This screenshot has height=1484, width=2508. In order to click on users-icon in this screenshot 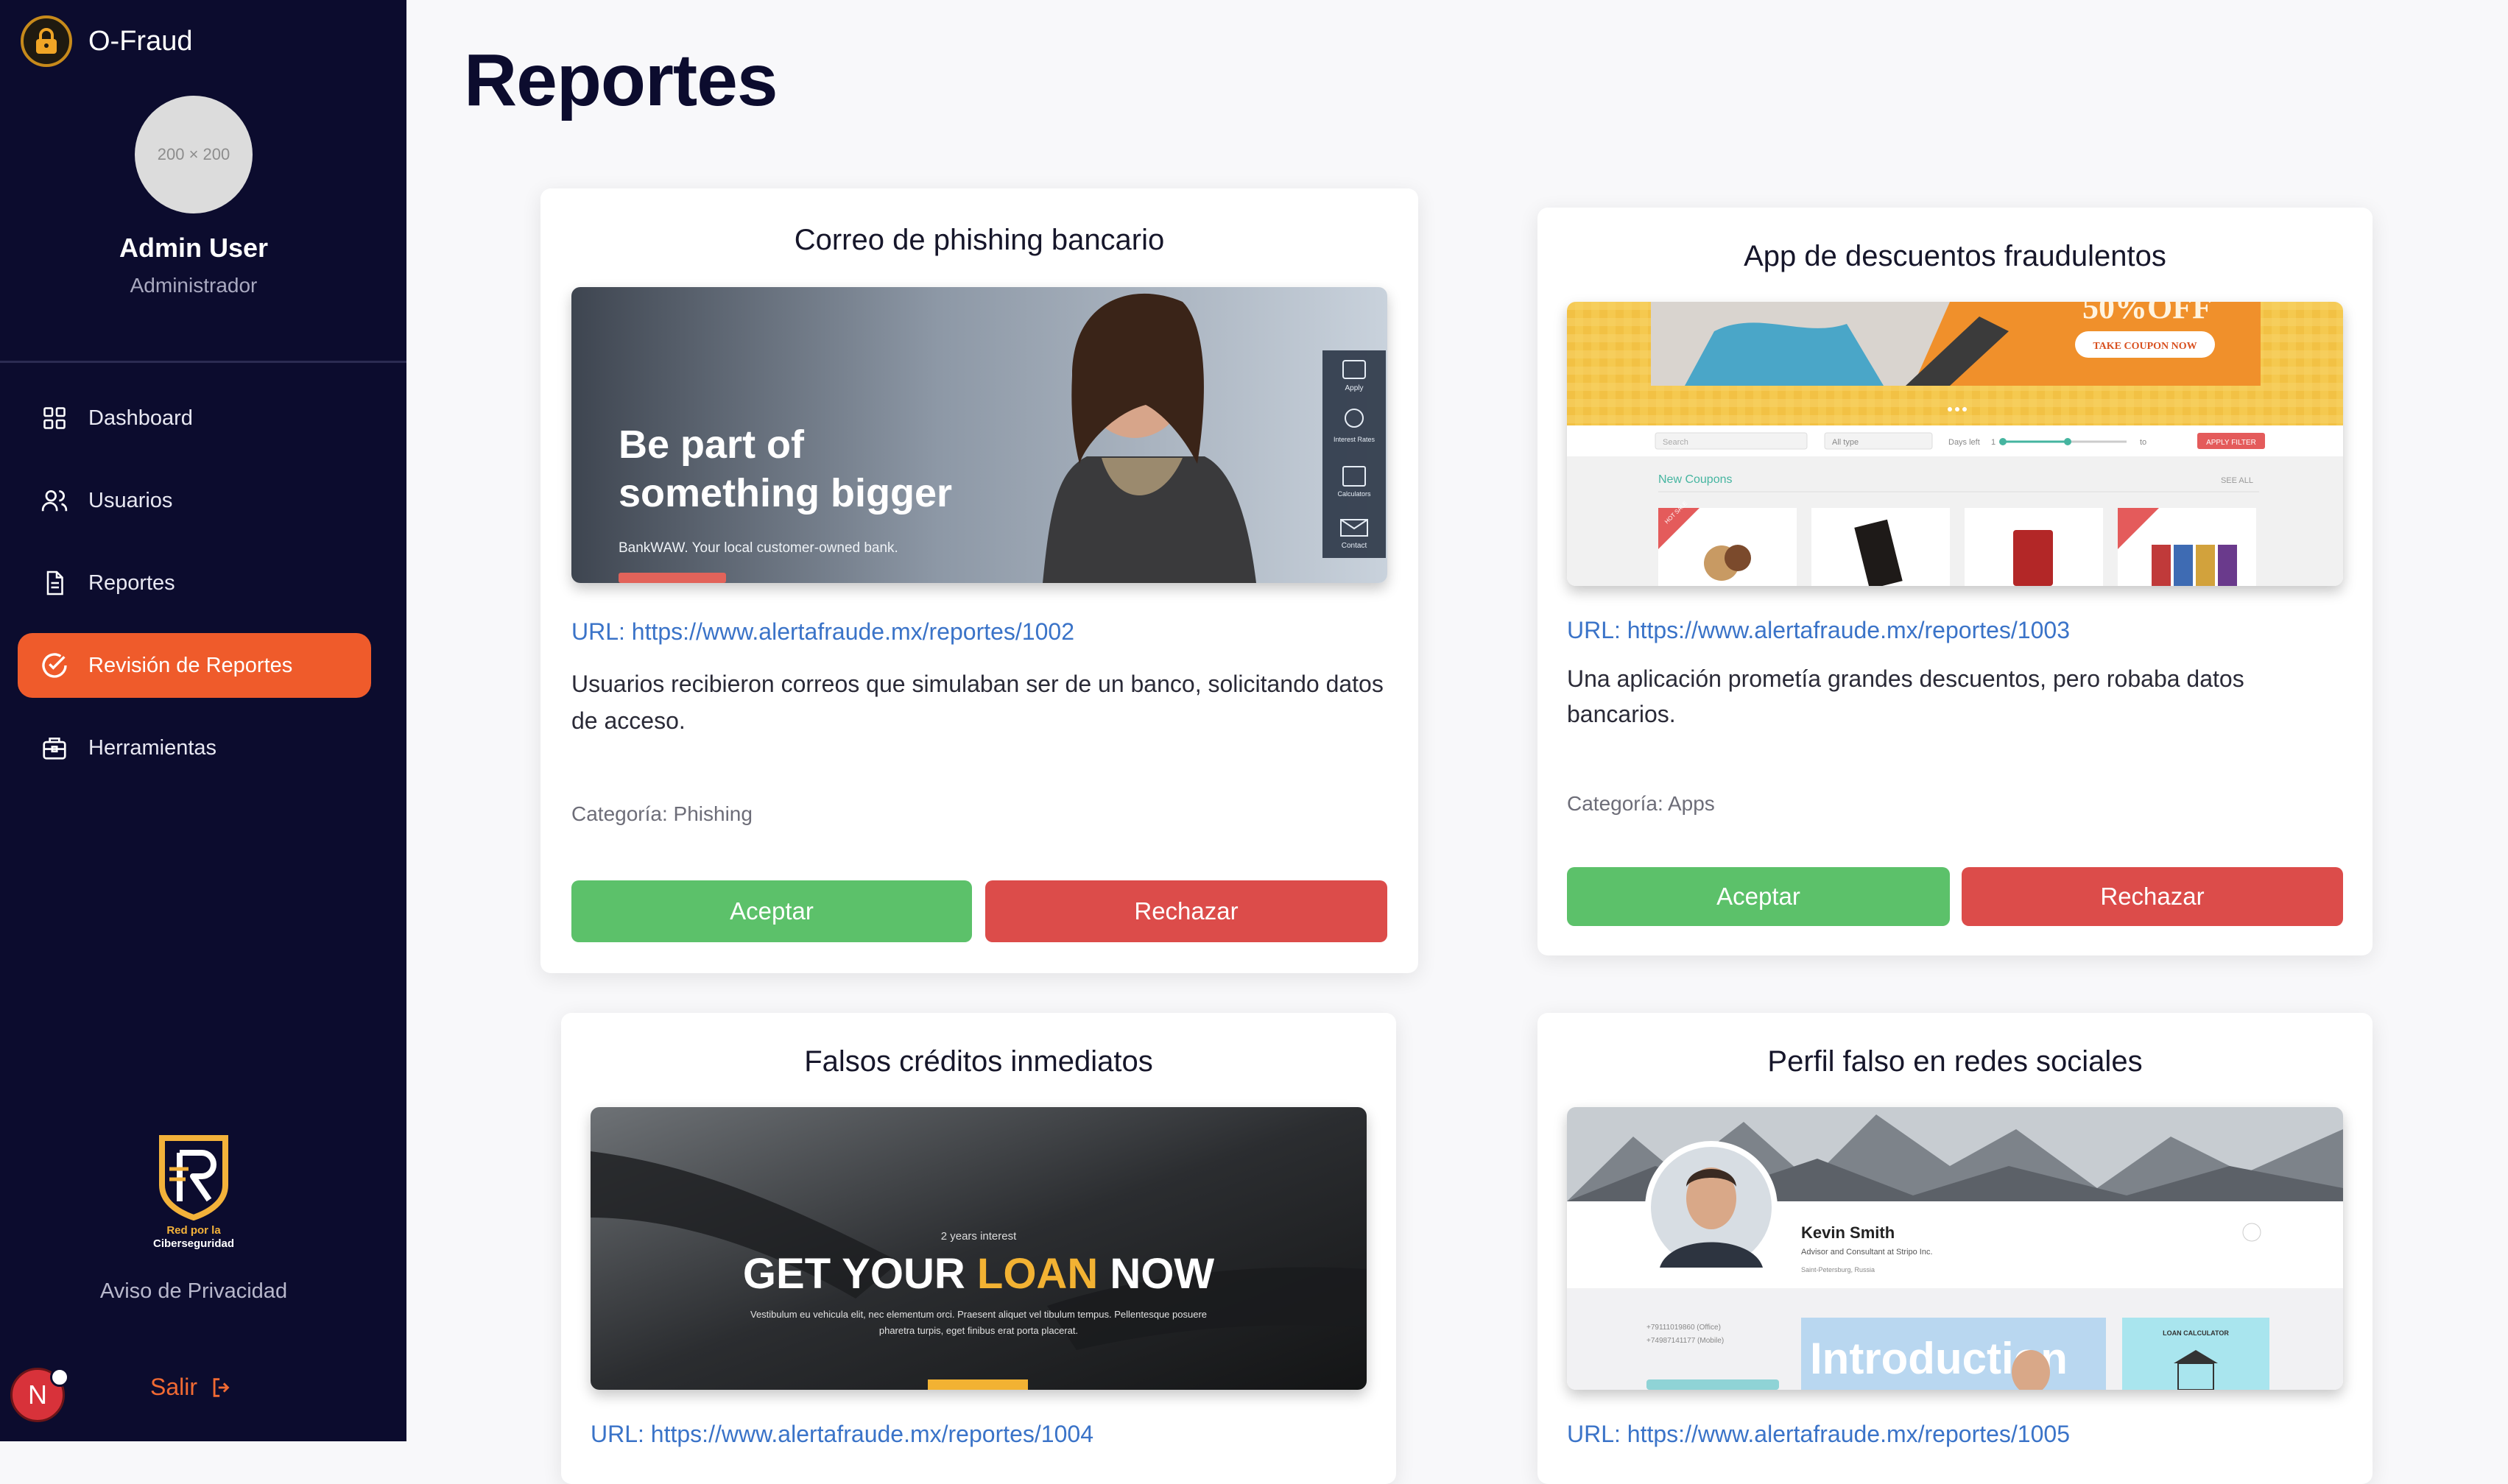, I will do `click(54, 500)`.